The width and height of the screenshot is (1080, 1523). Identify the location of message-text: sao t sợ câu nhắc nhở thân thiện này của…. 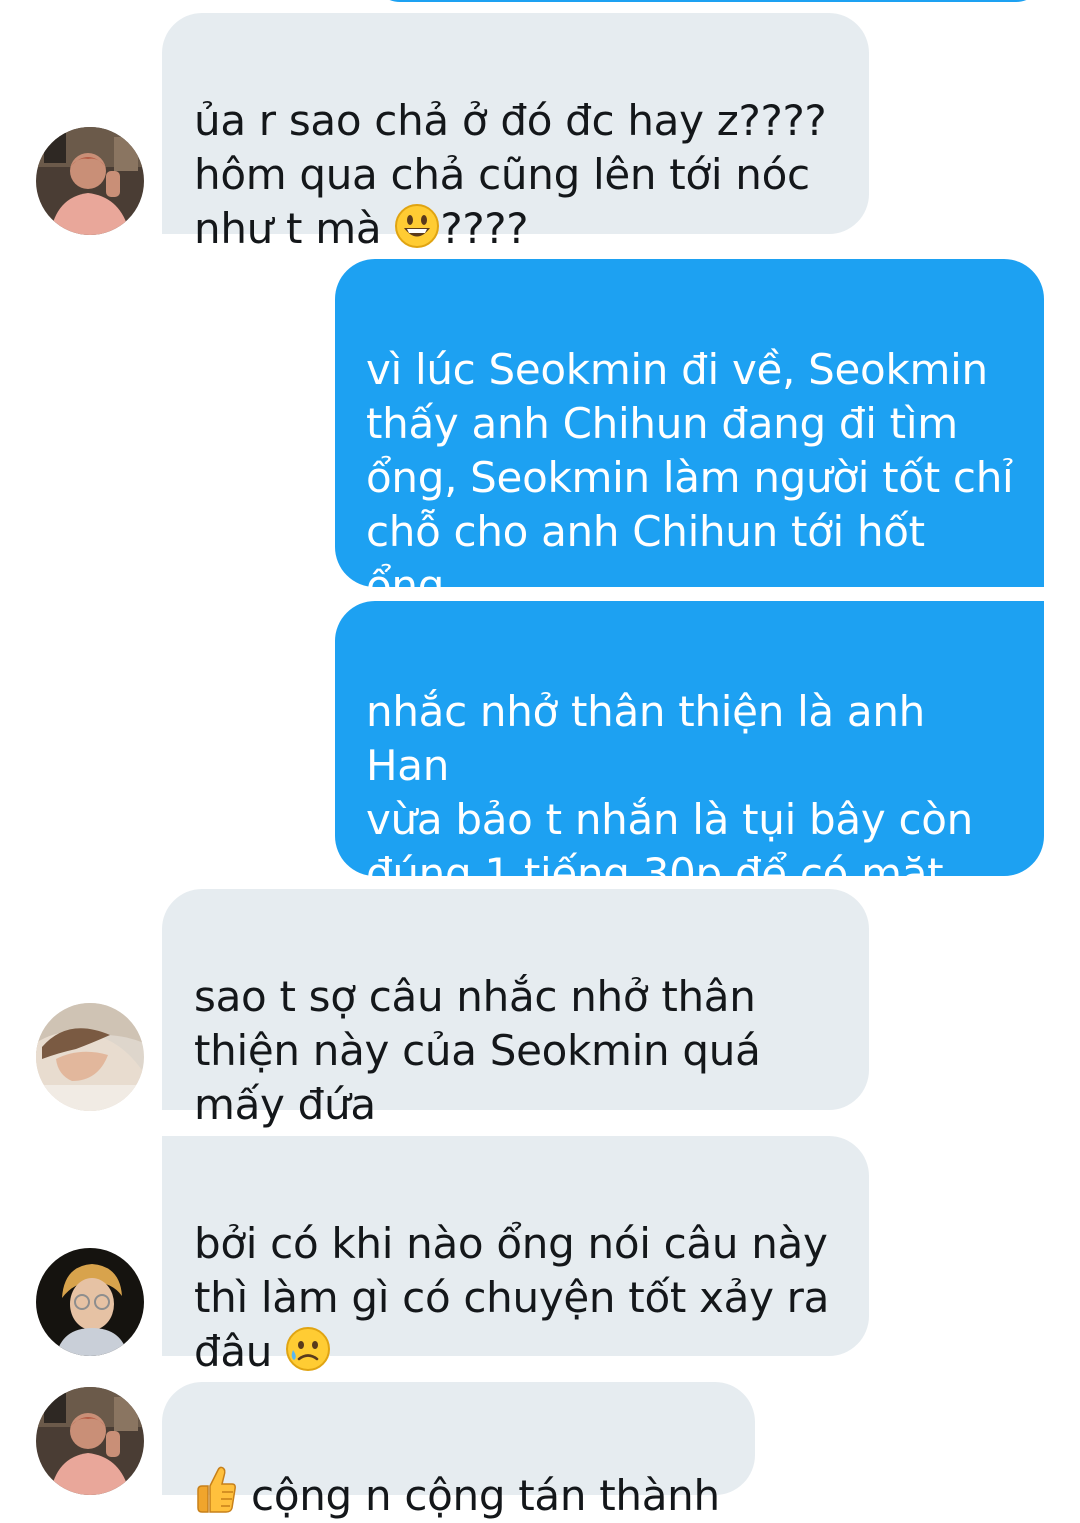
(477, 1050).